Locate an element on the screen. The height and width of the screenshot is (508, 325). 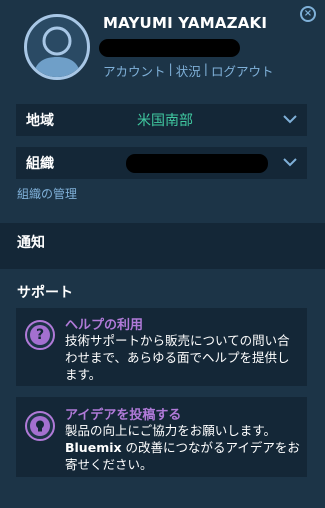
logout-link: ログアウト is located at coordinates (242, 70).